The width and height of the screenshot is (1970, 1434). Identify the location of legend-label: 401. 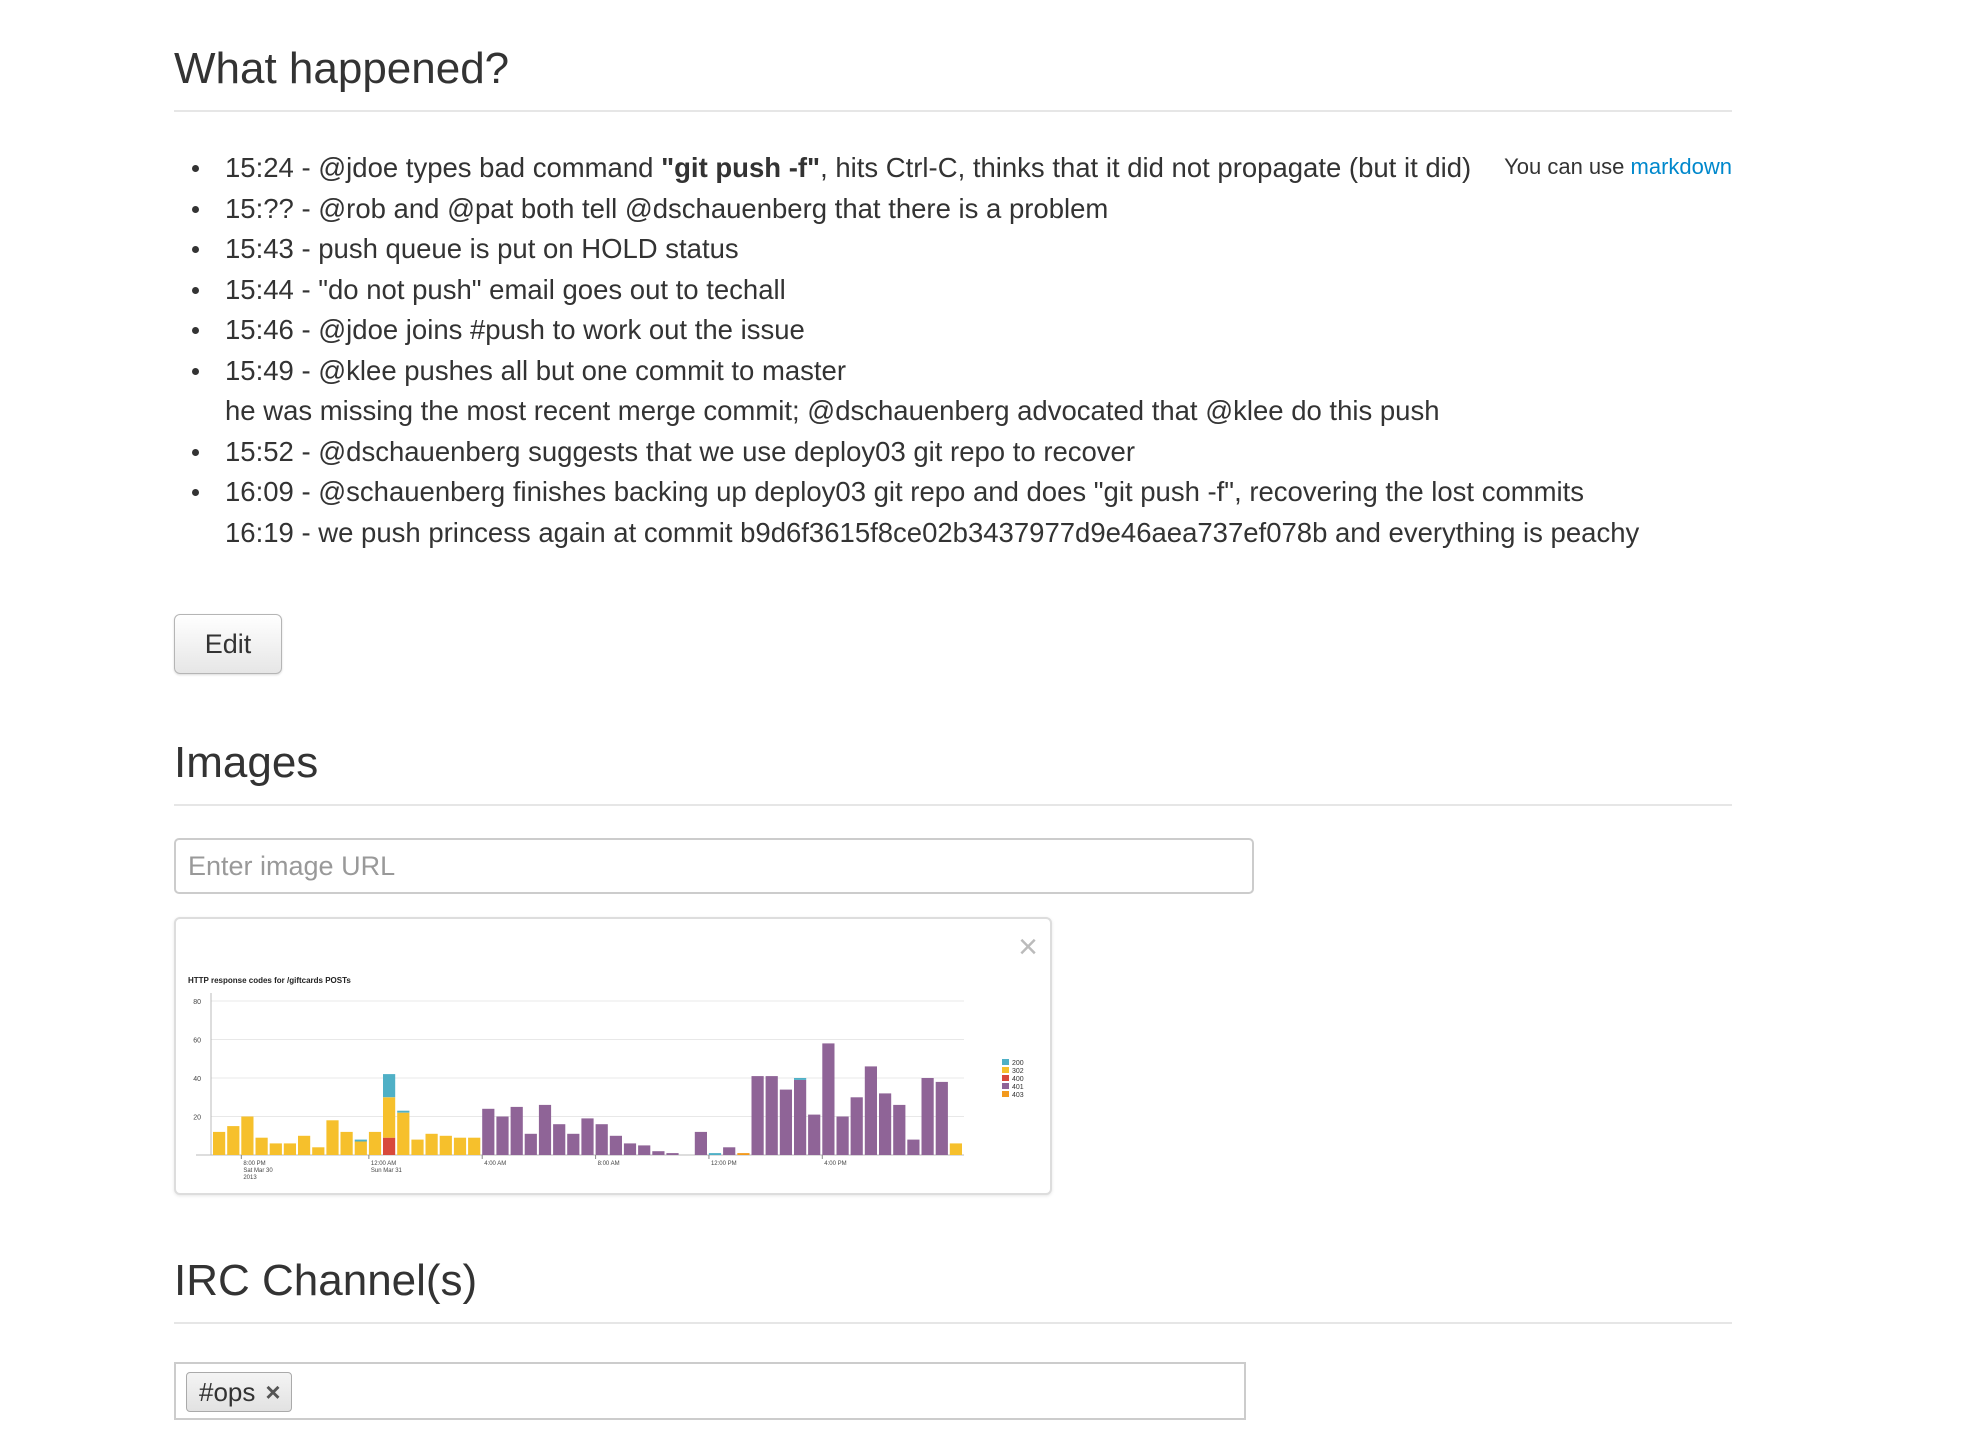
(1018, 1087).